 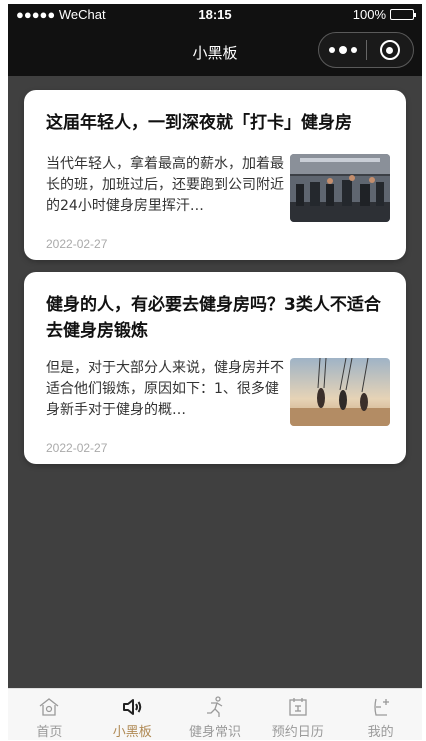 What do you see at coordinates (49, 707) in the screenshot?
I see `home-icon` at bounding box center [49, 707].